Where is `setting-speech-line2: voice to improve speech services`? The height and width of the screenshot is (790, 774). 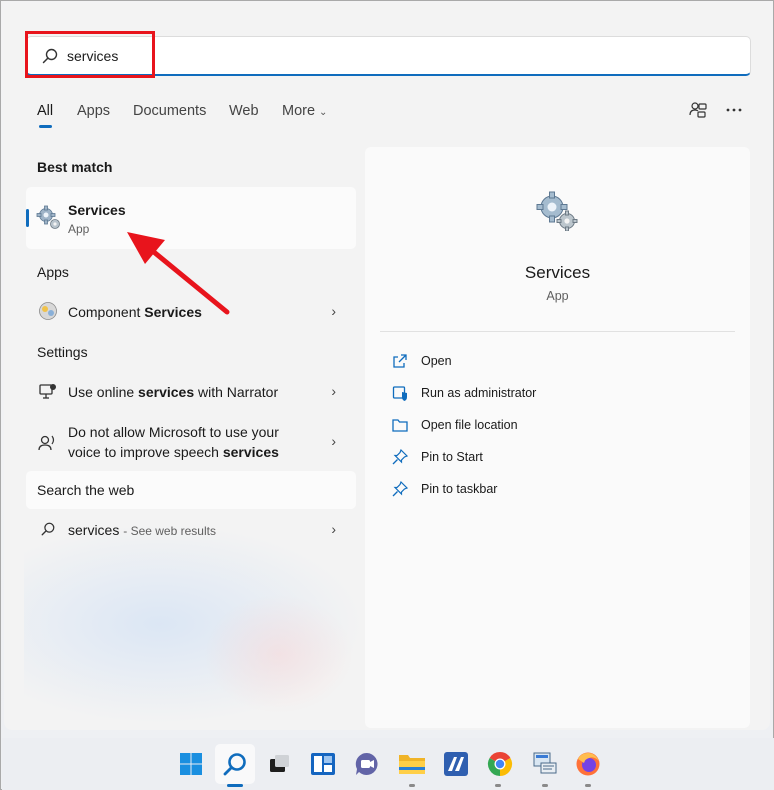
setting-speech-line2: voice to improve speech services is located at coordinates (173, 452).